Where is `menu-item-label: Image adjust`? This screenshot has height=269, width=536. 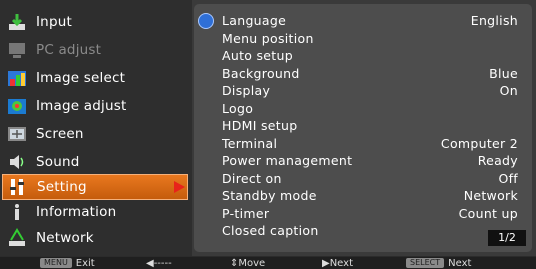 menu-item-label: Image adjust is located at coordinates (81, 106).